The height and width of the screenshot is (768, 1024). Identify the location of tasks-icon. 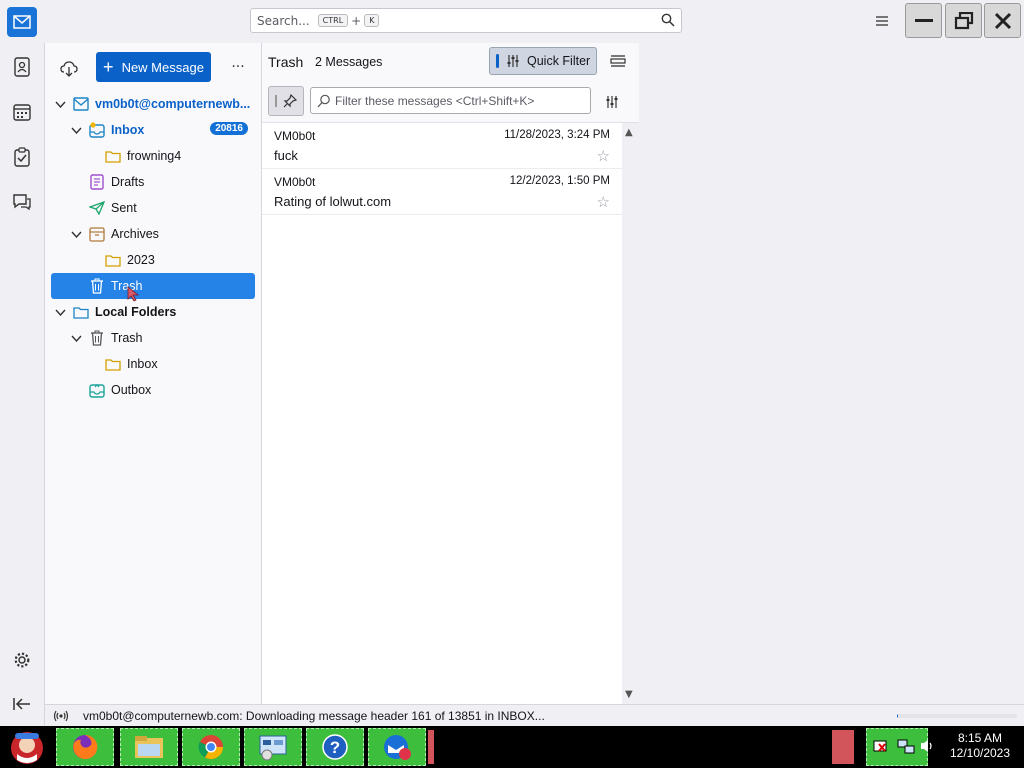
(22, 157).